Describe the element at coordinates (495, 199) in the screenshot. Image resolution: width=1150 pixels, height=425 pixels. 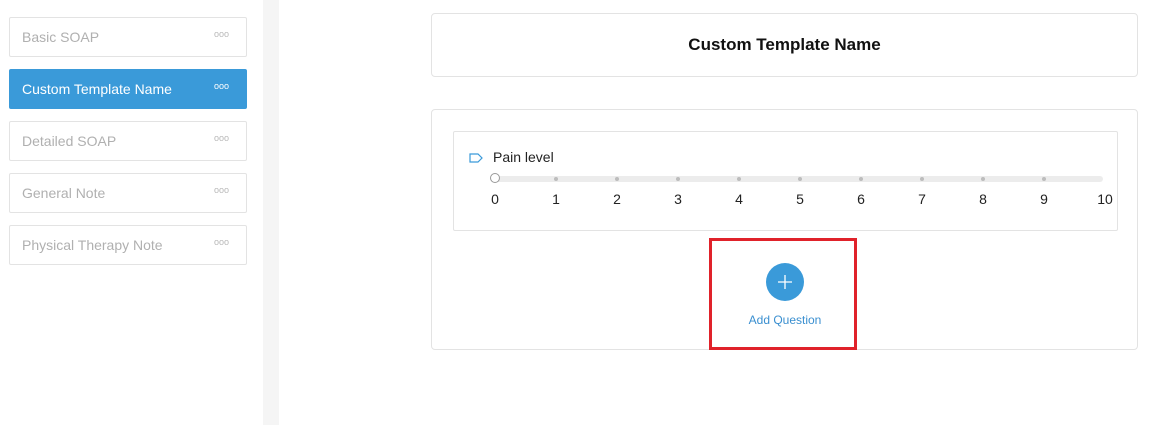
I see `scale-label: 0` at that location.